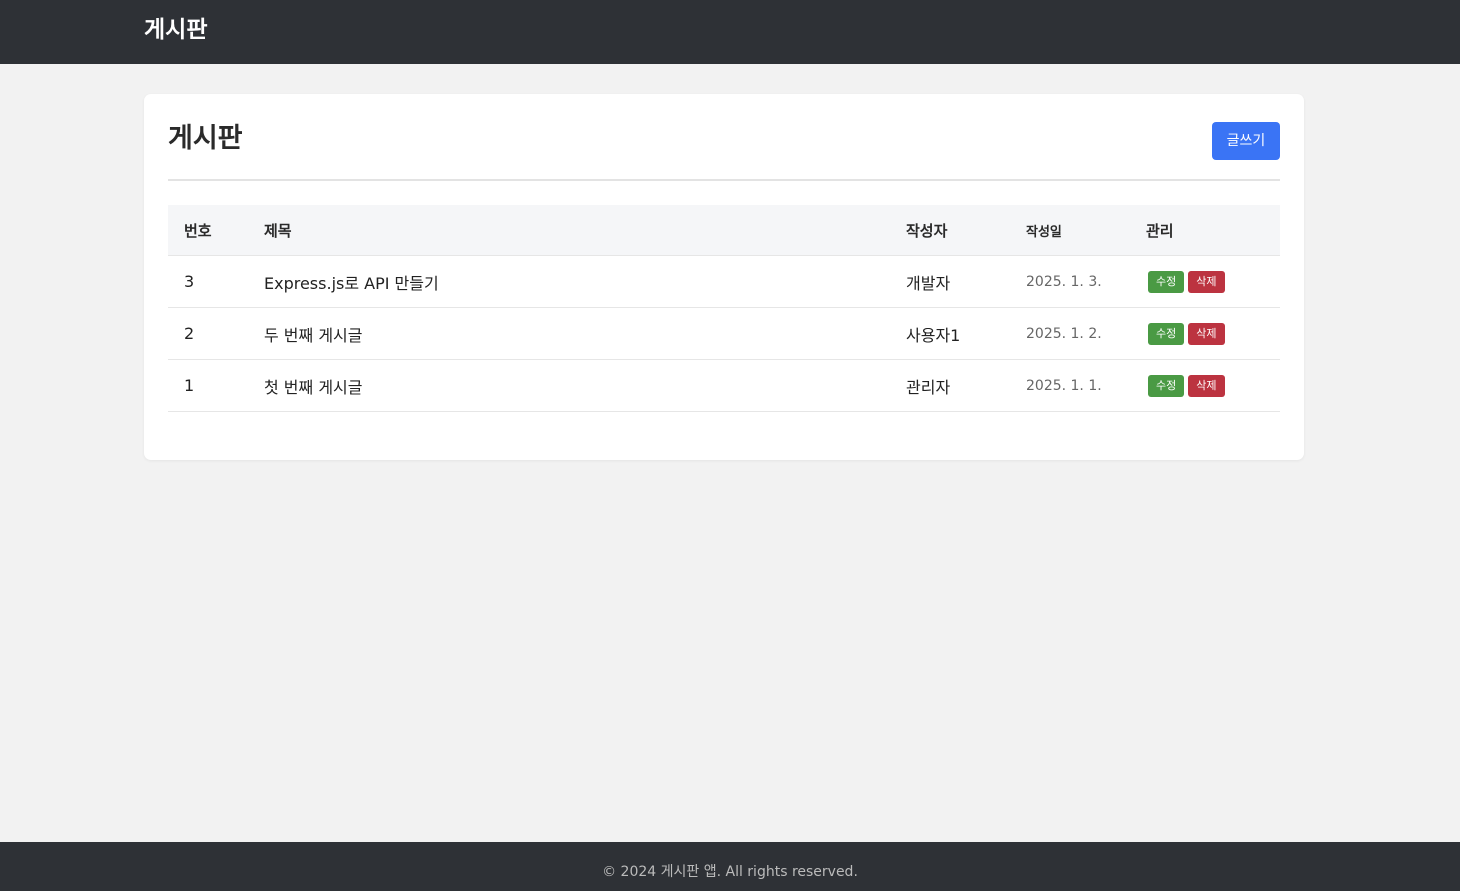  I want to click on column-header-manage: 관리, so click(1205, 230).